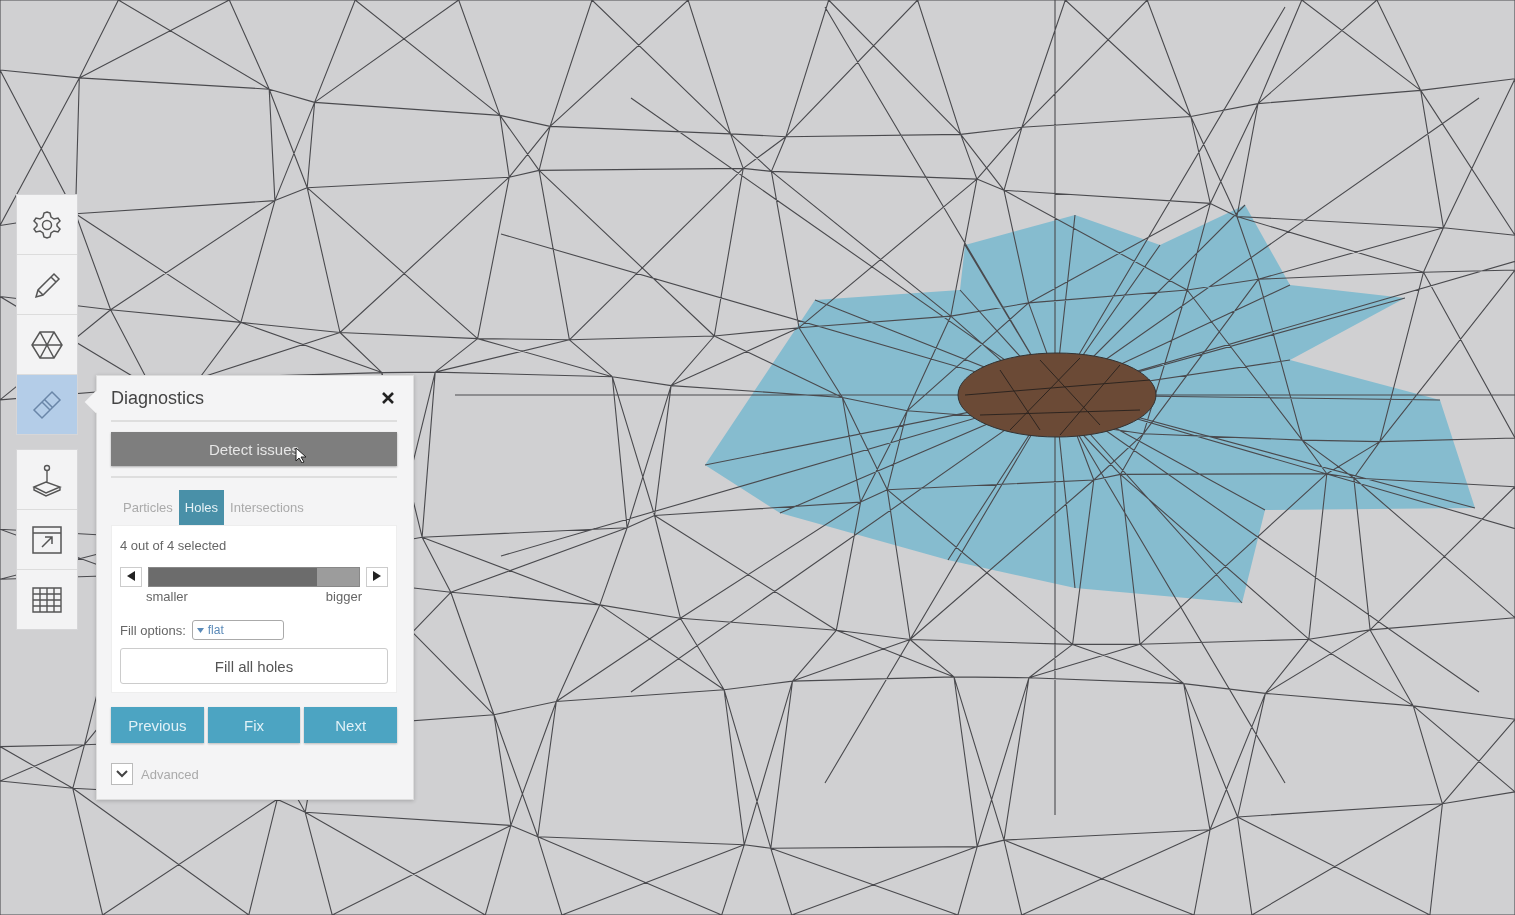 The width and height of the screenshot is (1515, 915). Describe the element at coordinates (254, 666) in the screenshot. I see `fill-all-holes-button: Fill all holes` at that location.